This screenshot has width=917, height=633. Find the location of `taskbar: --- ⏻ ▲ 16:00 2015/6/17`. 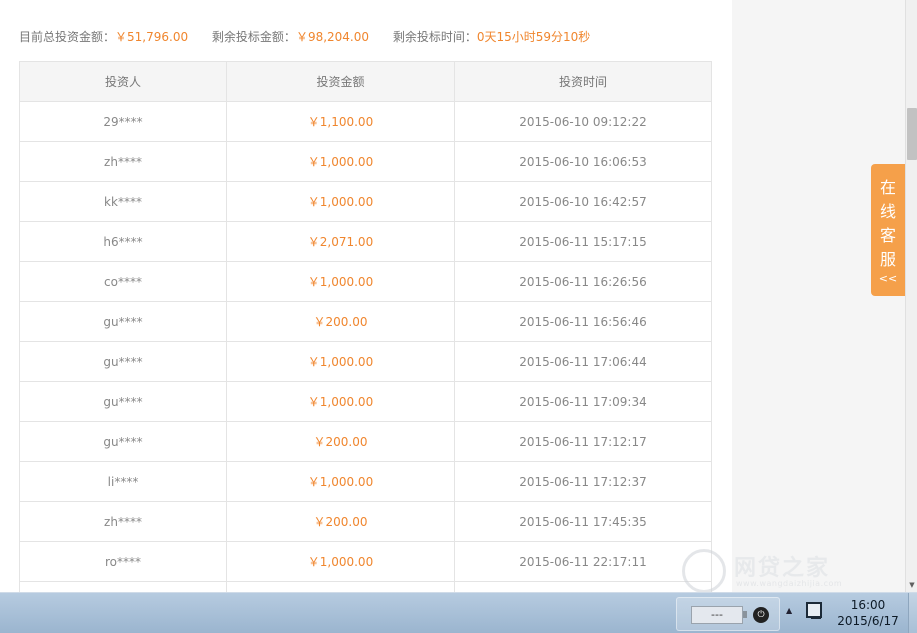

taskbar: --- ⏻ ▲ 16:00 2015/6/17 is located at coordinates (458, 612).